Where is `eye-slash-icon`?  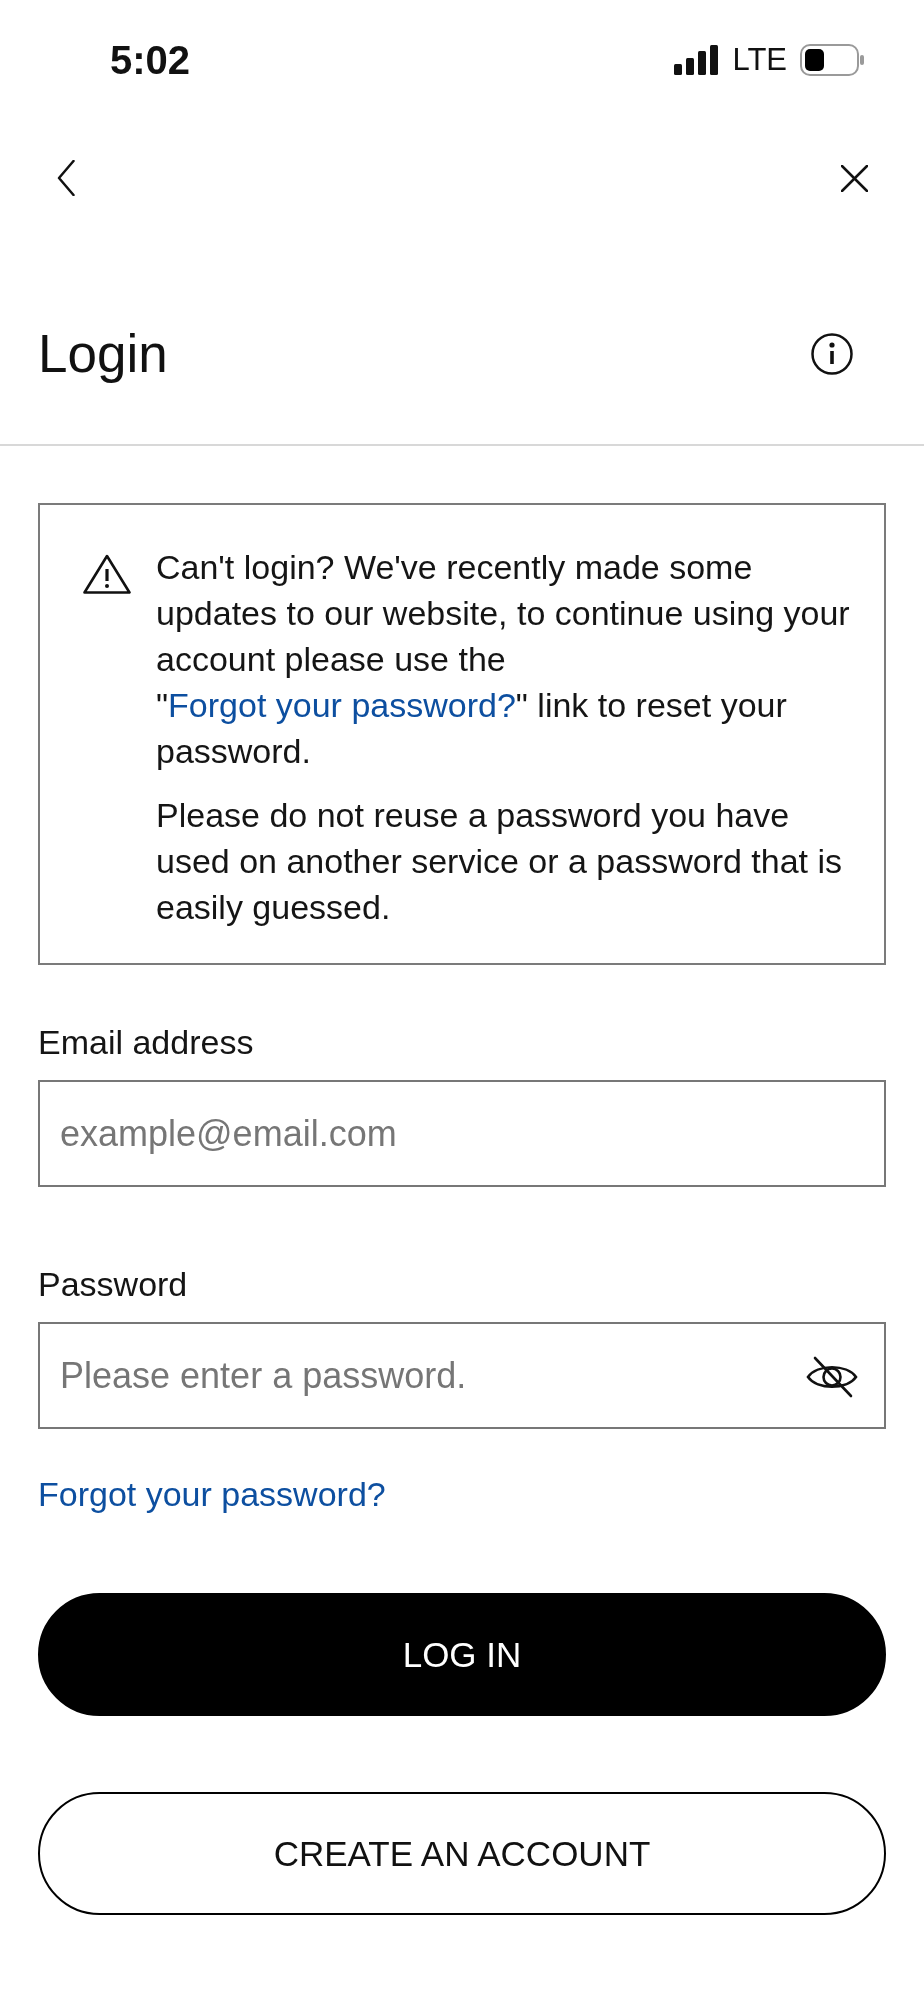 eye-slash-icon is located at coordinates (832, 1377).